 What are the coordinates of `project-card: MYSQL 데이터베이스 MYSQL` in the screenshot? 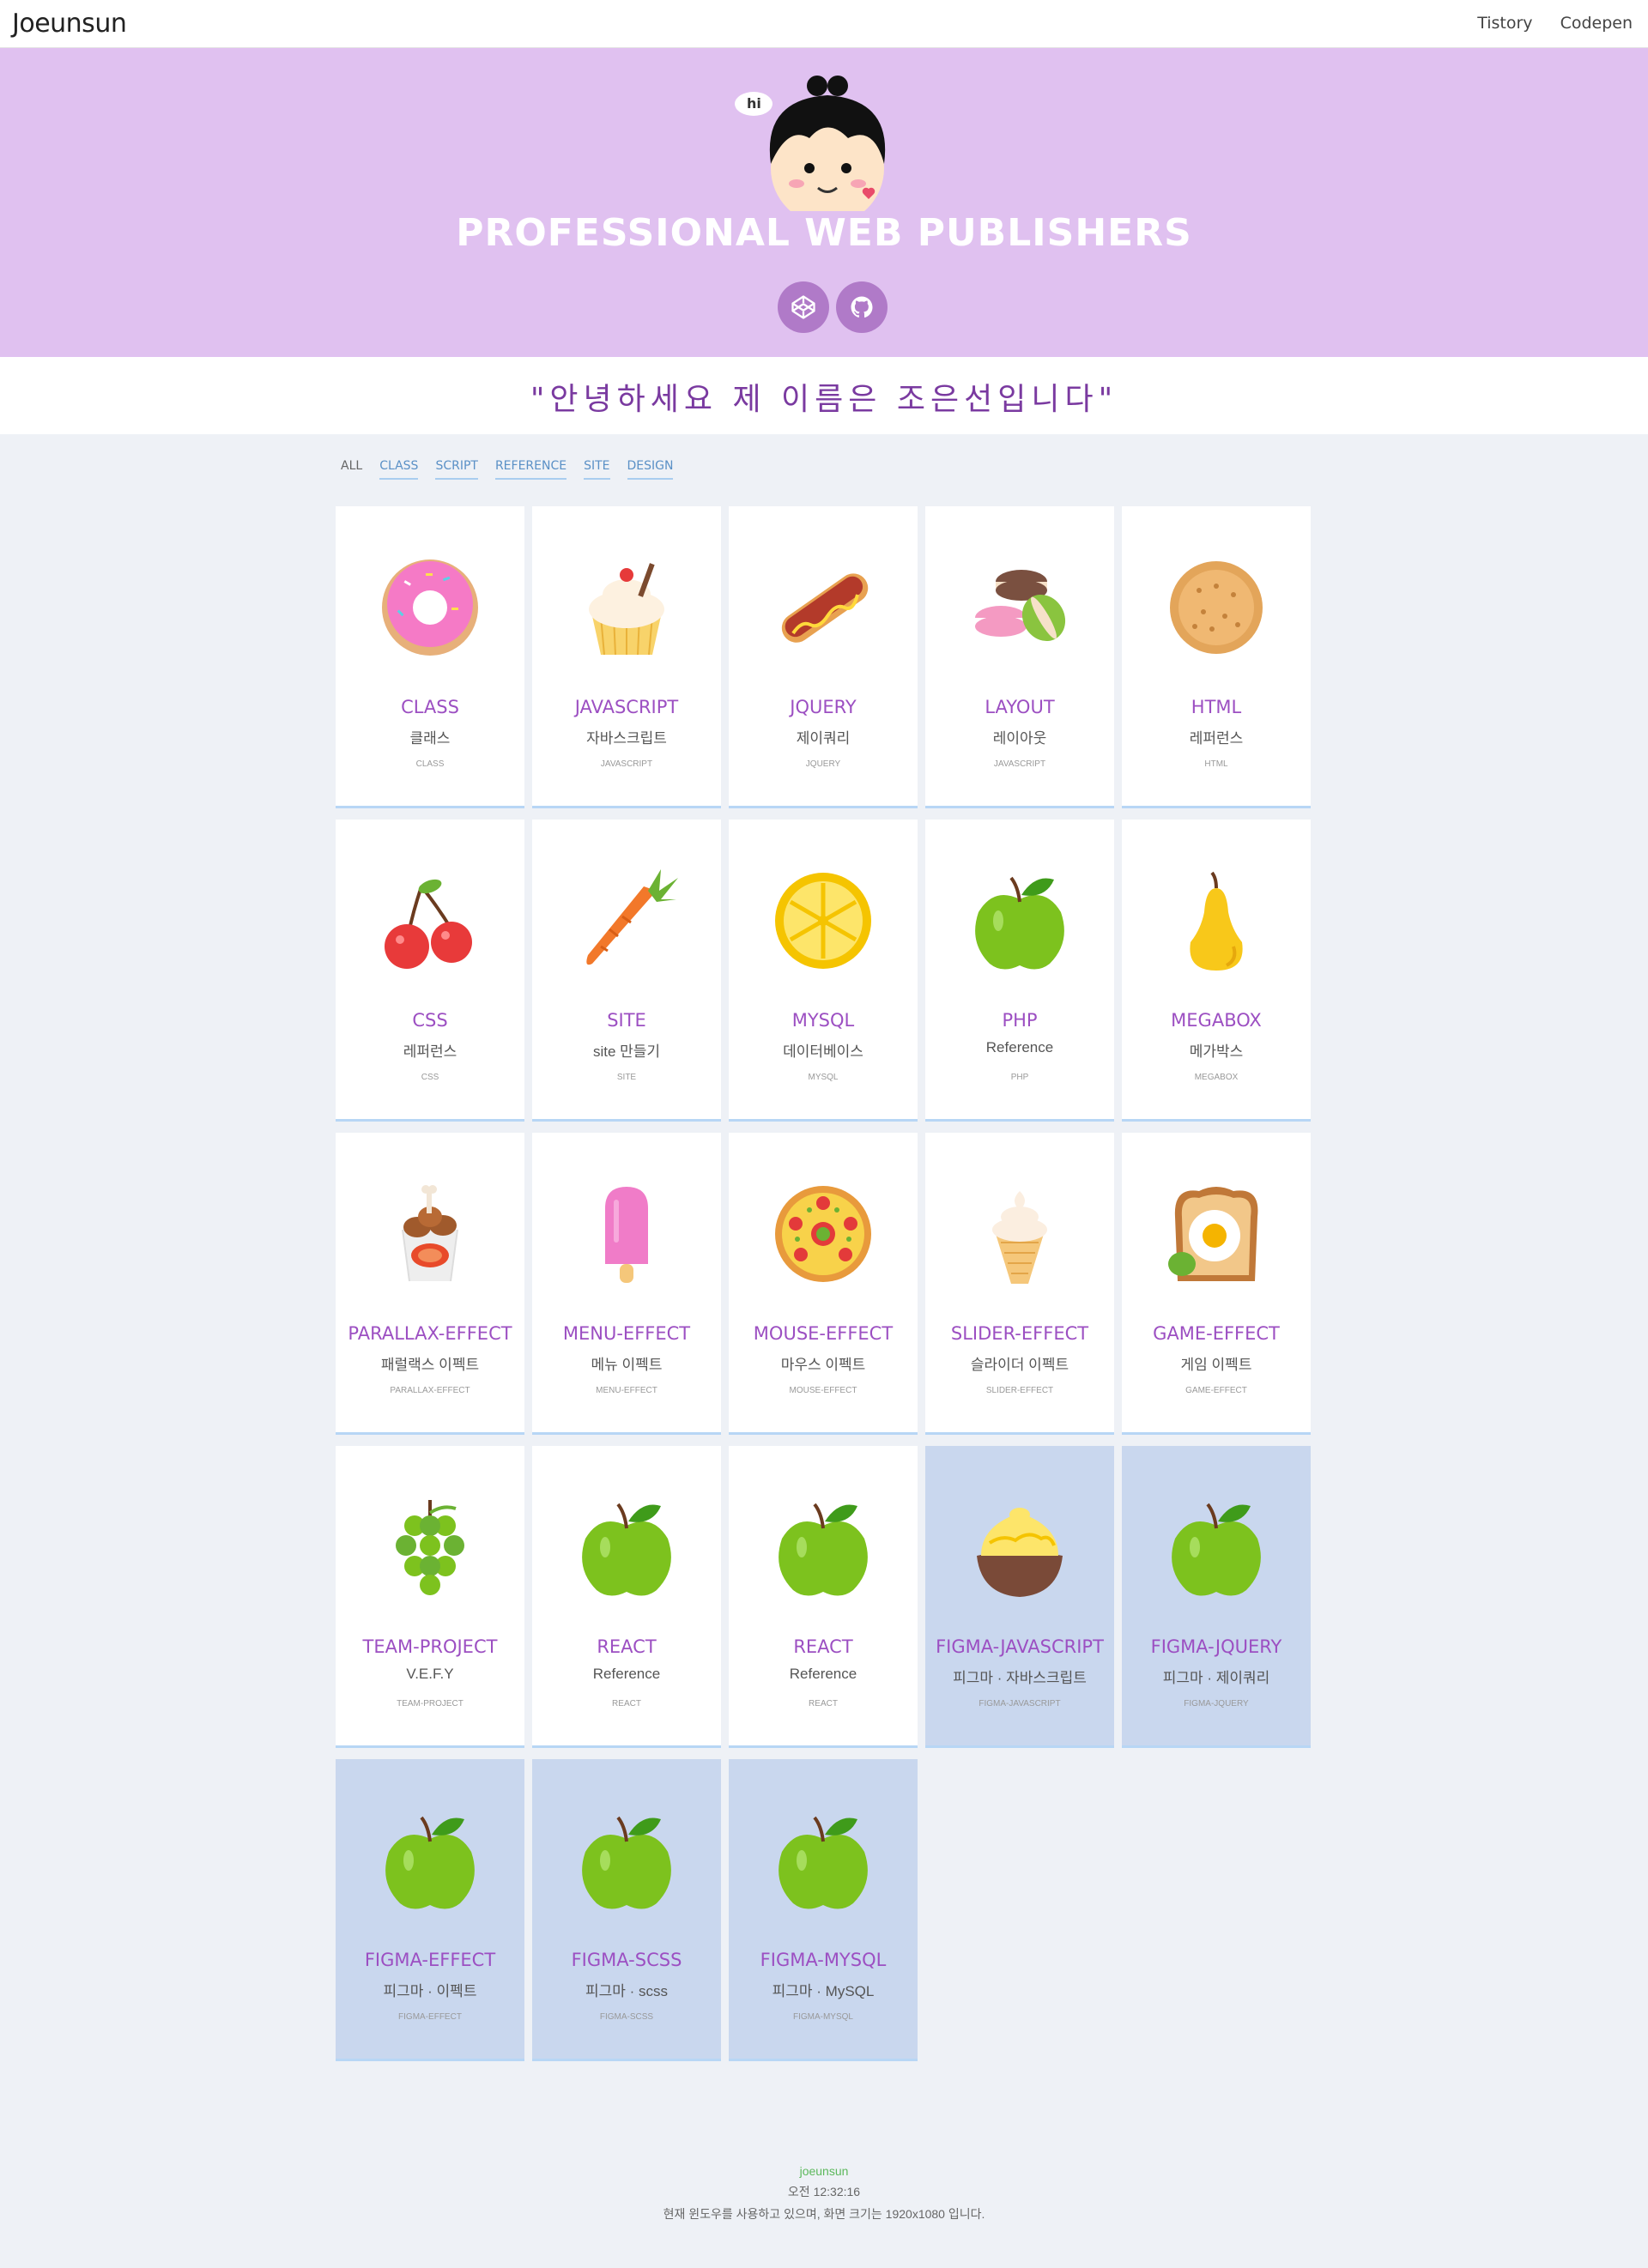 It's located at (823, 971).